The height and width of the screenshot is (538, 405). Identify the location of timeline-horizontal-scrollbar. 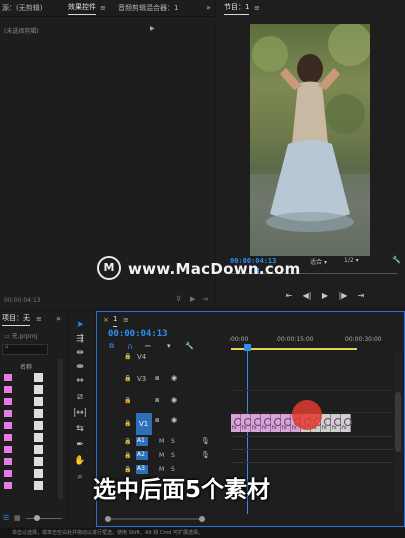
(155, 519).